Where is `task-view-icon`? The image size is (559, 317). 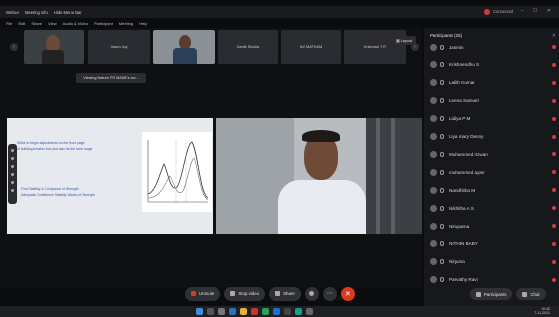 task-view-icon is located at coordinates (221, 311).